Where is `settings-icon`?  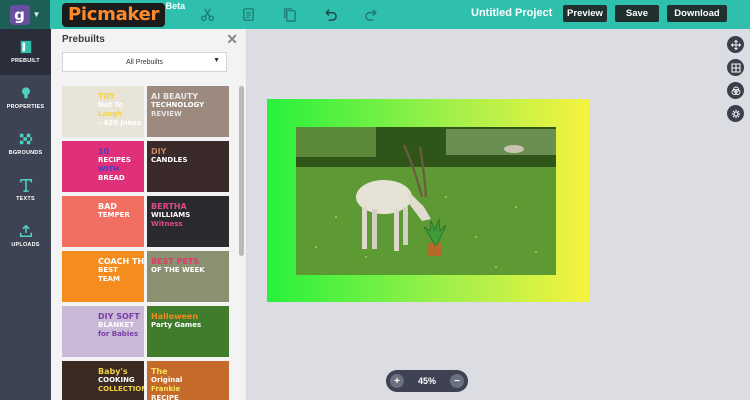 settings-icon is located at coordinates (735, 113).